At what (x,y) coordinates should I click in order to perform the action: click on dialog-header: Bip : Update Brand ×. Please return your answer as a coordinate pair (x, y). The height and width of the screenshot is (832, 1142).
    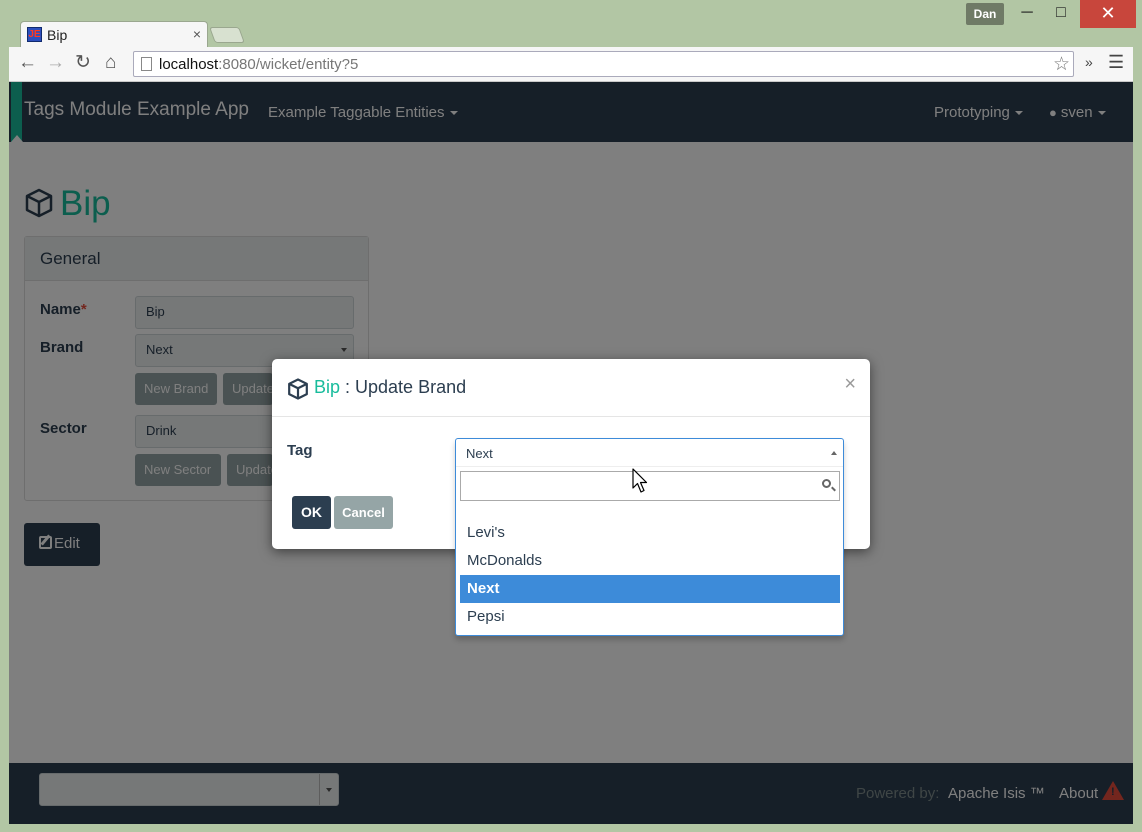
    Looking at the image, I should click on (571, 388).